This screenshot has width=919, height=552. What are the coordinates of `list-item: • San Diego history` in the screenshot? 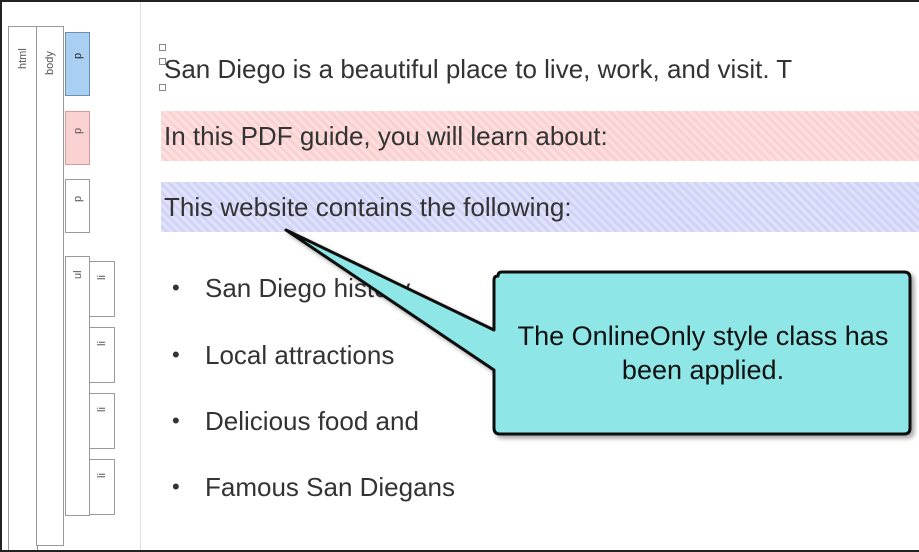 It's located at (291, 288).